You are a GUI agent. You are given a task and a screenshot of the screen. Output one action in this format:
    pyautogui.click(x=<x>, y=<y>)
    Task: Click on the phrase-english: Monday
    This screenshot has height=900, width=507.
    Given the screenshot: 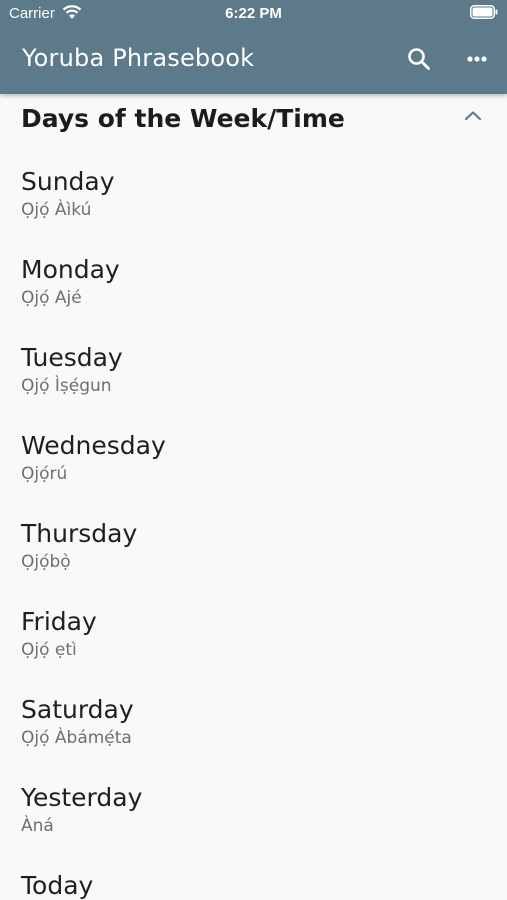 What is the action you would take?
    pyautogui.click(x=70, y=269)
    